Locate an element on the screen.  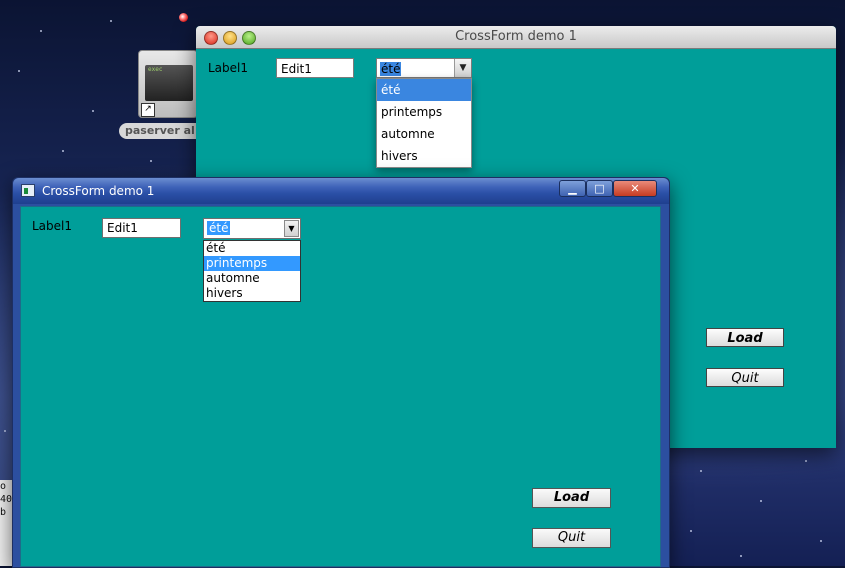
app-thumbnail: exec ↗ is located at coordinates (168, 84).